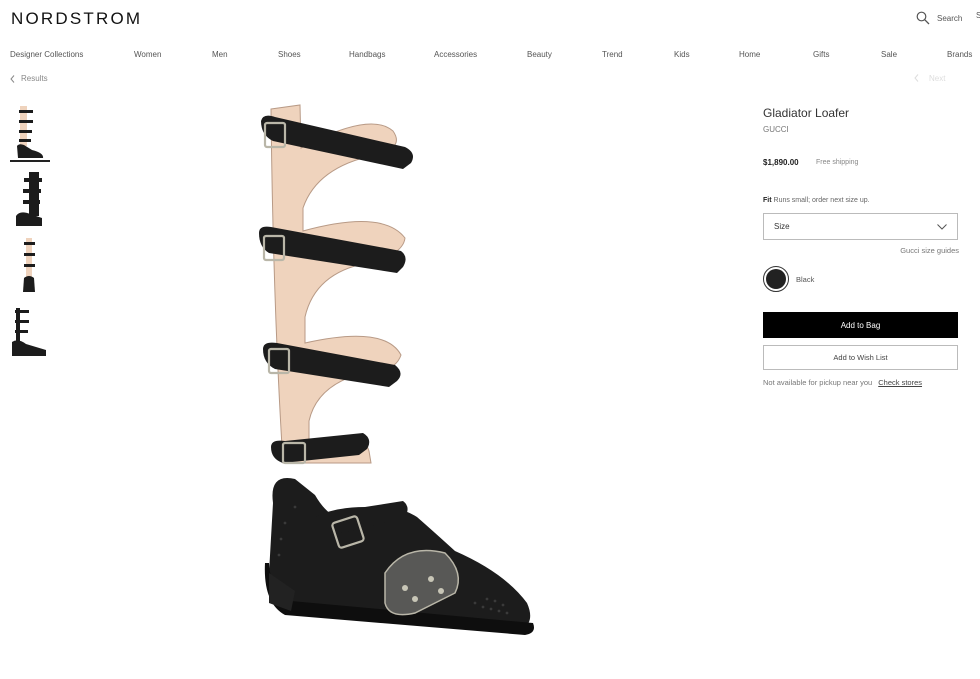 This screenshot has height=679, width=980. I want to click on nav-item-brands: Brands, so click(959, 54).